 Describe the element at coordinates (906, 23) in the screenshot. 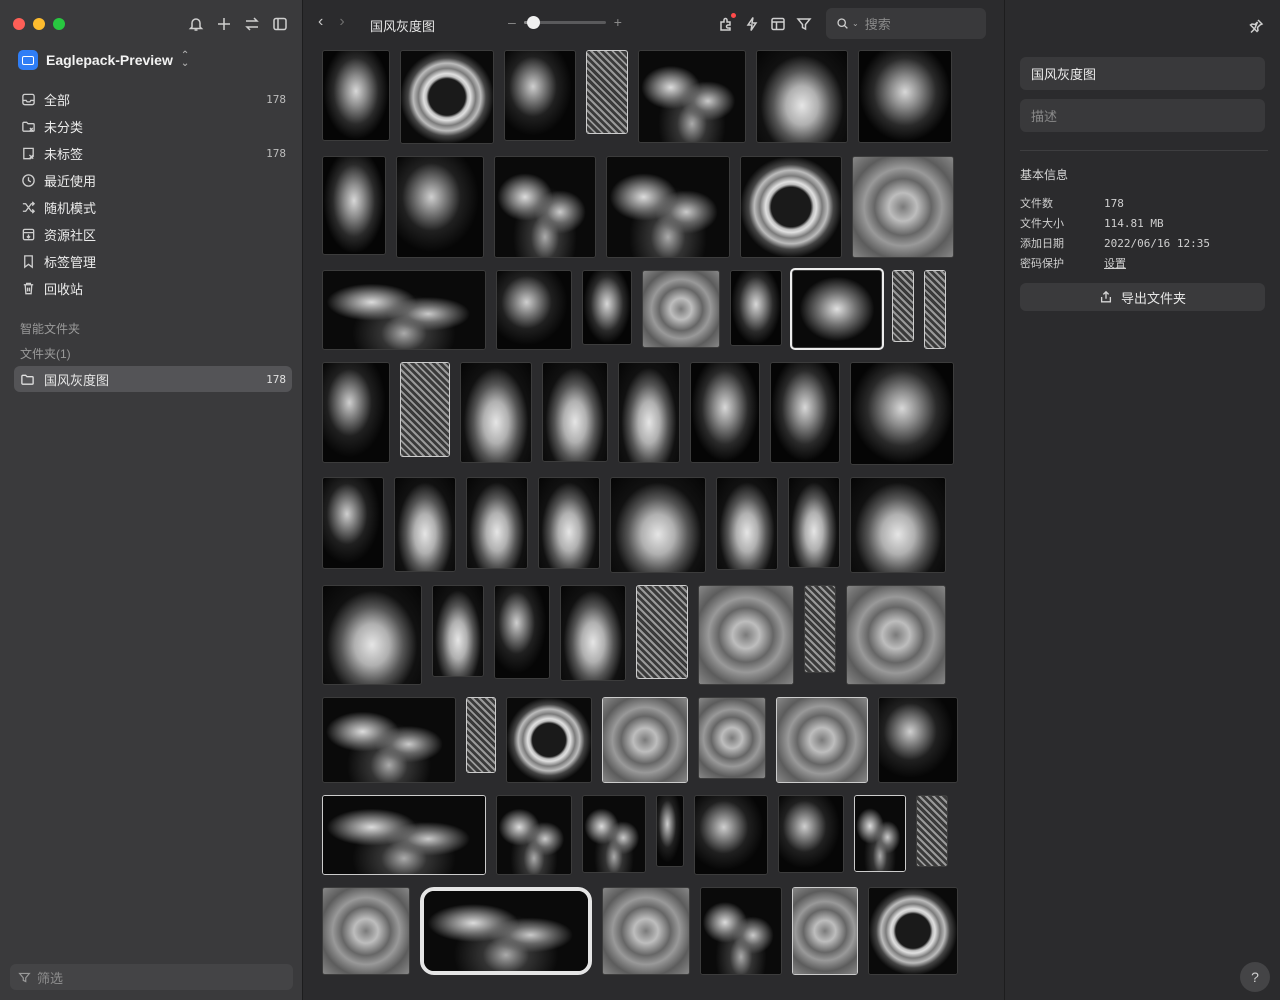

I see `search-input: ⌄ 搜索` at that location.